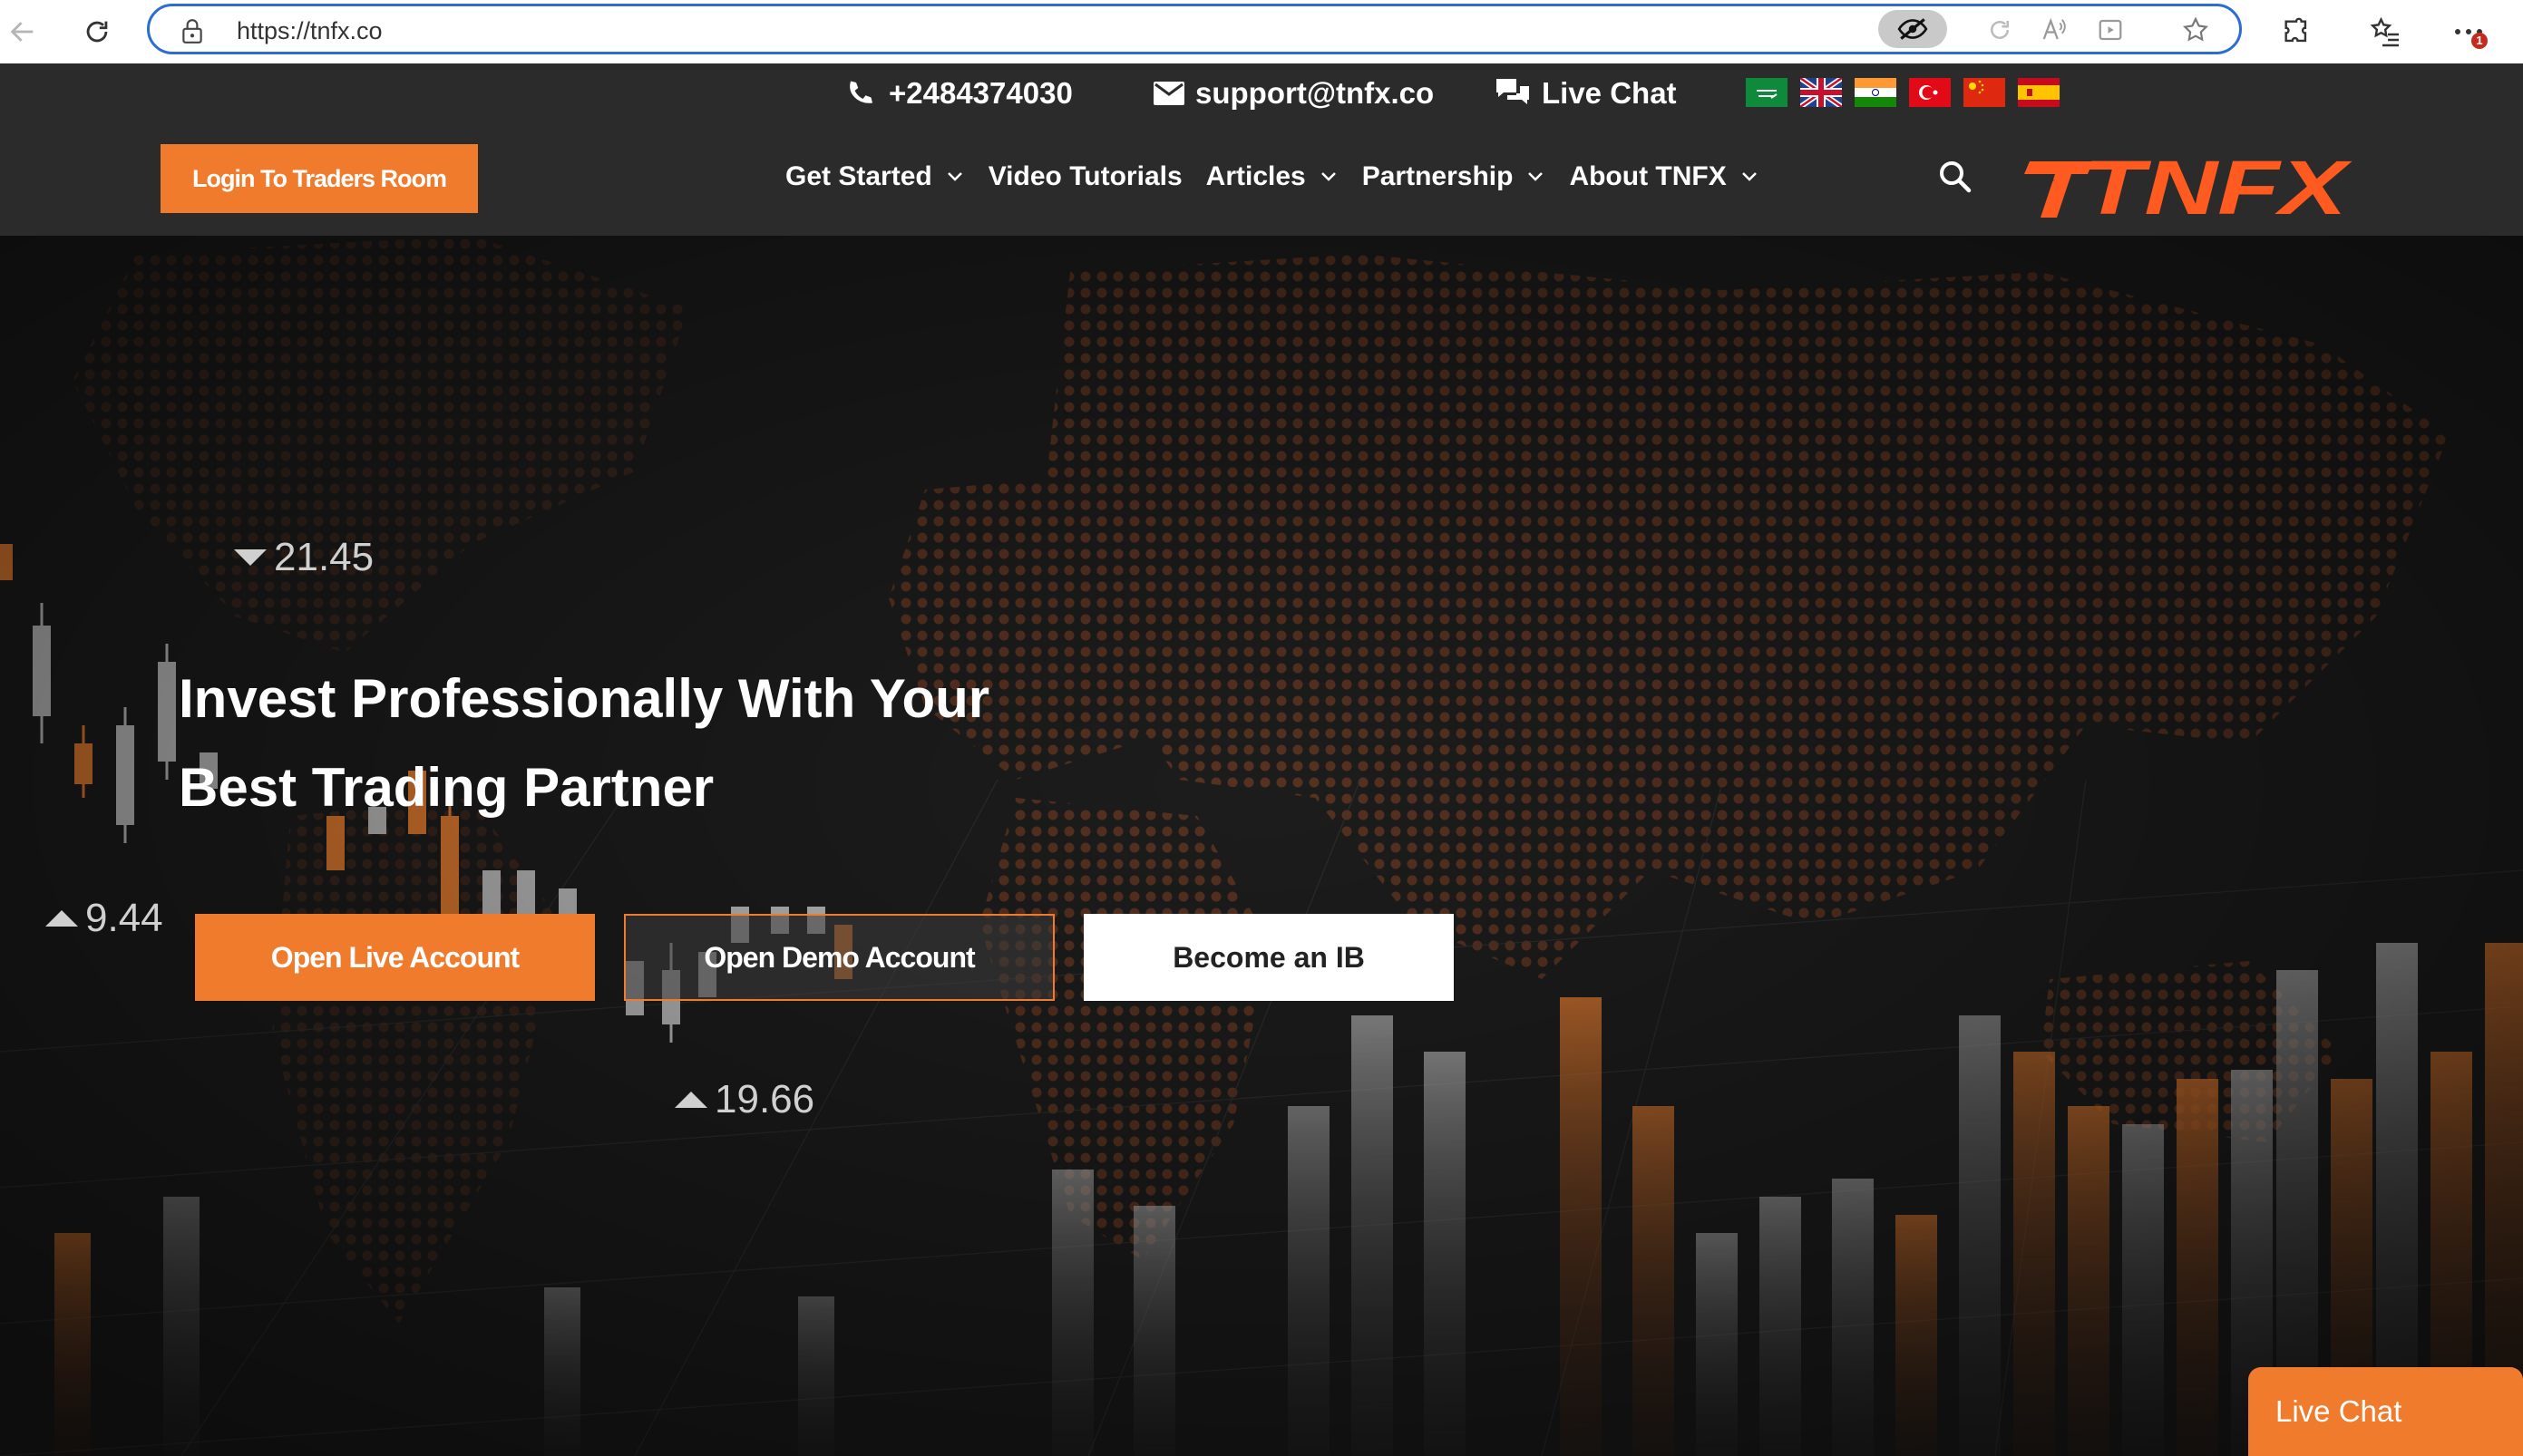  I want to click on back-arrow-icon, so click(22, 32).